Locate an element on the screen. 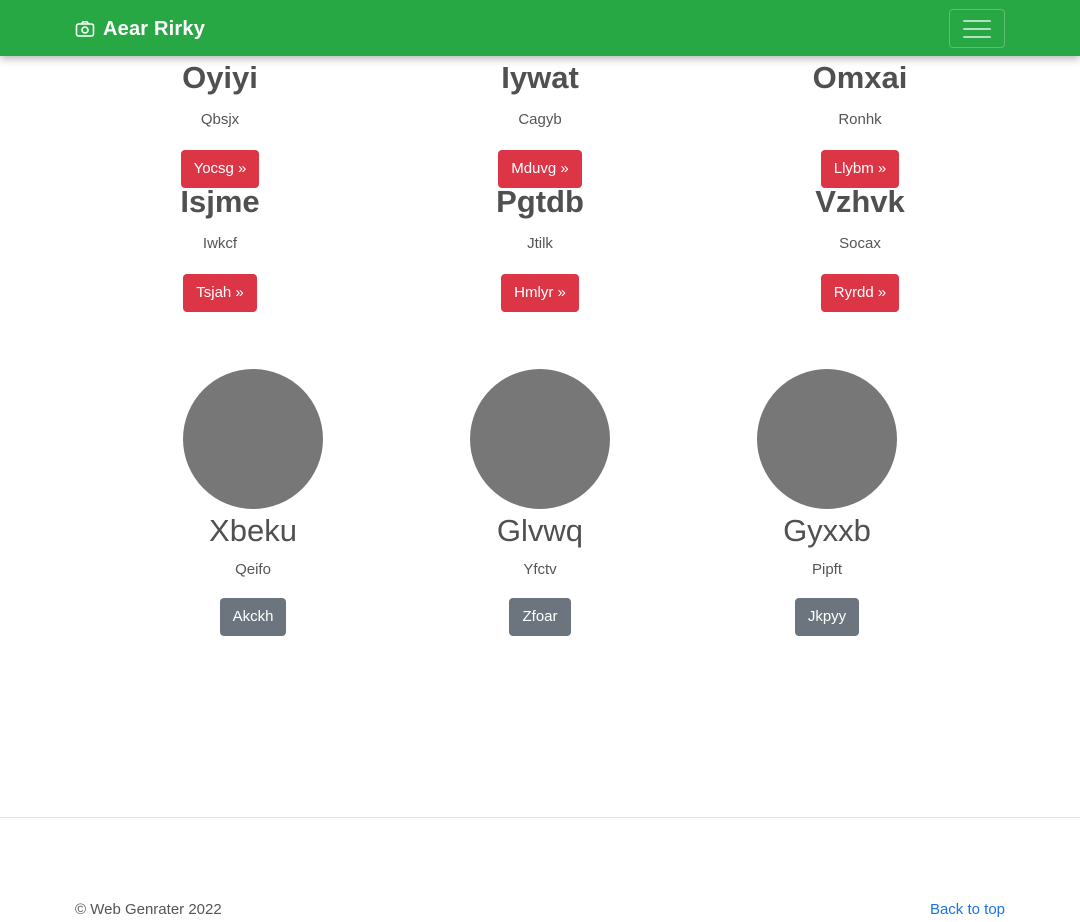  feature-title: Iywat is located at coordinates (540, 77).